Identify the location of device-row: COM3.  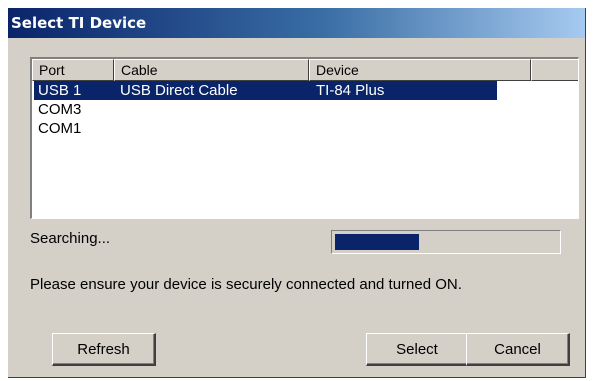
(265, 109).